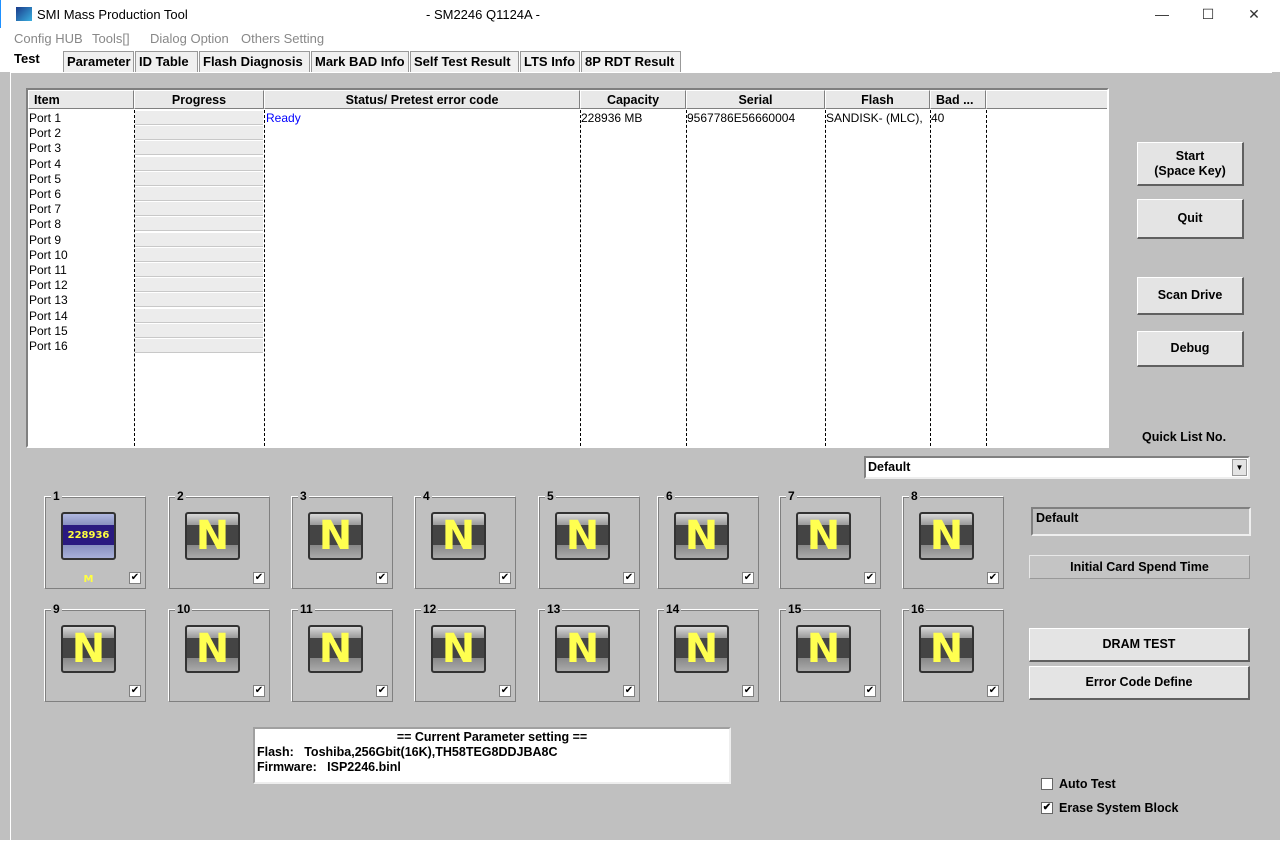 This screenshot has height=847, width=1280. Describe the element at coordinates (1254, 14) in the screenshot. I see `close-button: ✕` at that location.